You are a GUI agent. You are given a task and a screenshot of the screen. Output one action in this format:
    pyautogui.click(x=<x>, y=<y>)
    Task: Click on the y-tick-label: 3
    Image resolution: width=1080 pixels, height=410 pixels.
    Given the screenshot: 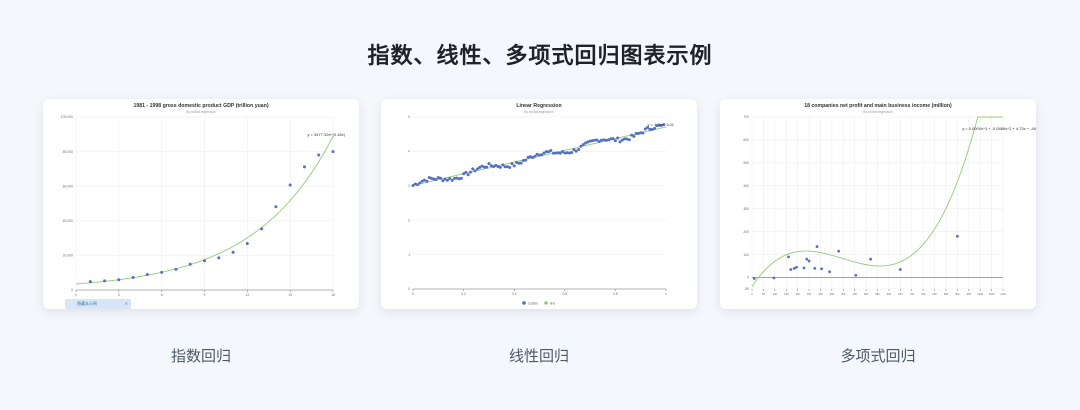 What is the action you would take?
    pyautogui.click(x=409, y=186)
    